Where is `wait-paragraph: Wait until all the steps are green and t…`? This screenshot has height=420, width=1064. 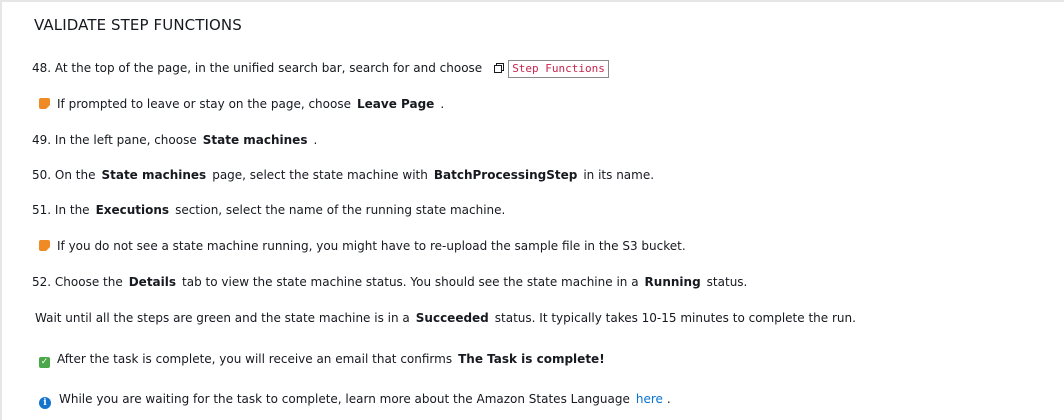 wait-paragraph: Wait until all the steps are green and t… is located at coordinates (445, 318).